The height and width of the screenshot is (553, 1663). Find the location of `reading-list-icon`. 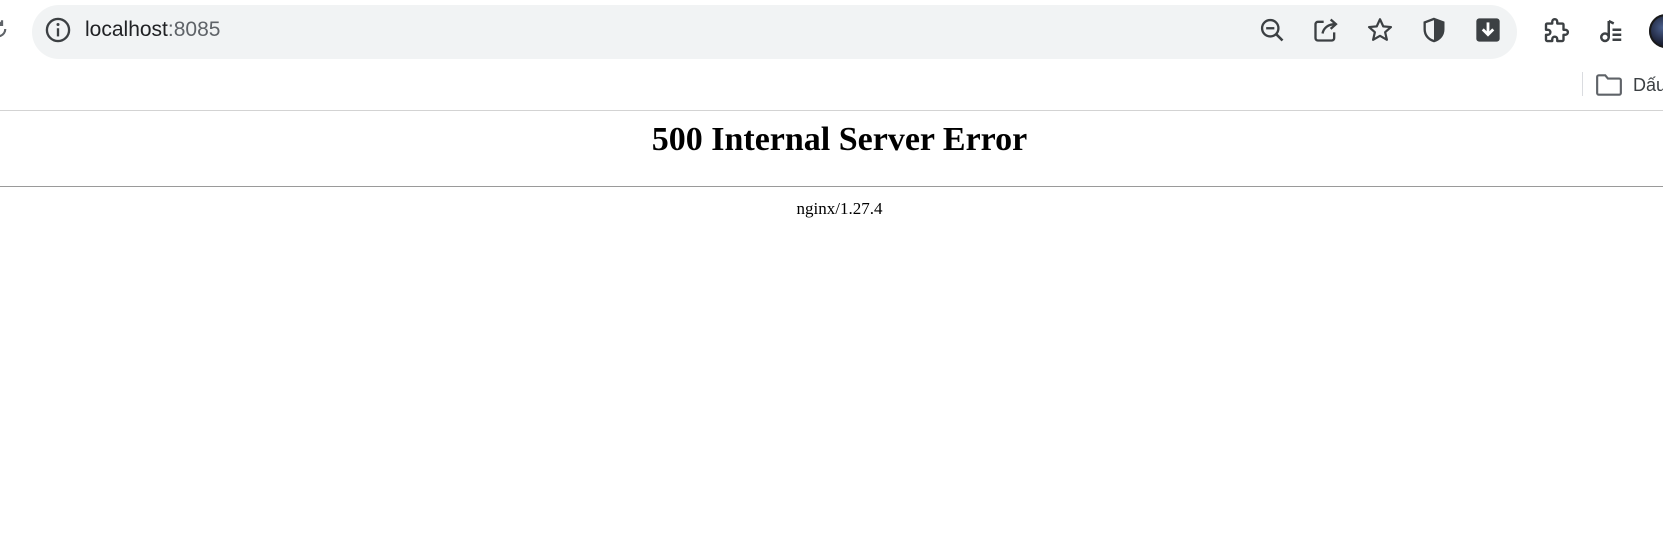

reading-list-icon is located at coordinates (1610, 31).